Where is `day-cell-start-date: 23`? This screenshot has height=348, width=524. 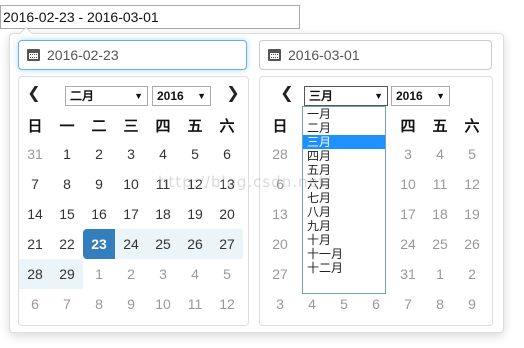 day-cell-start-date: 23 is located at coordinates (99, 244).